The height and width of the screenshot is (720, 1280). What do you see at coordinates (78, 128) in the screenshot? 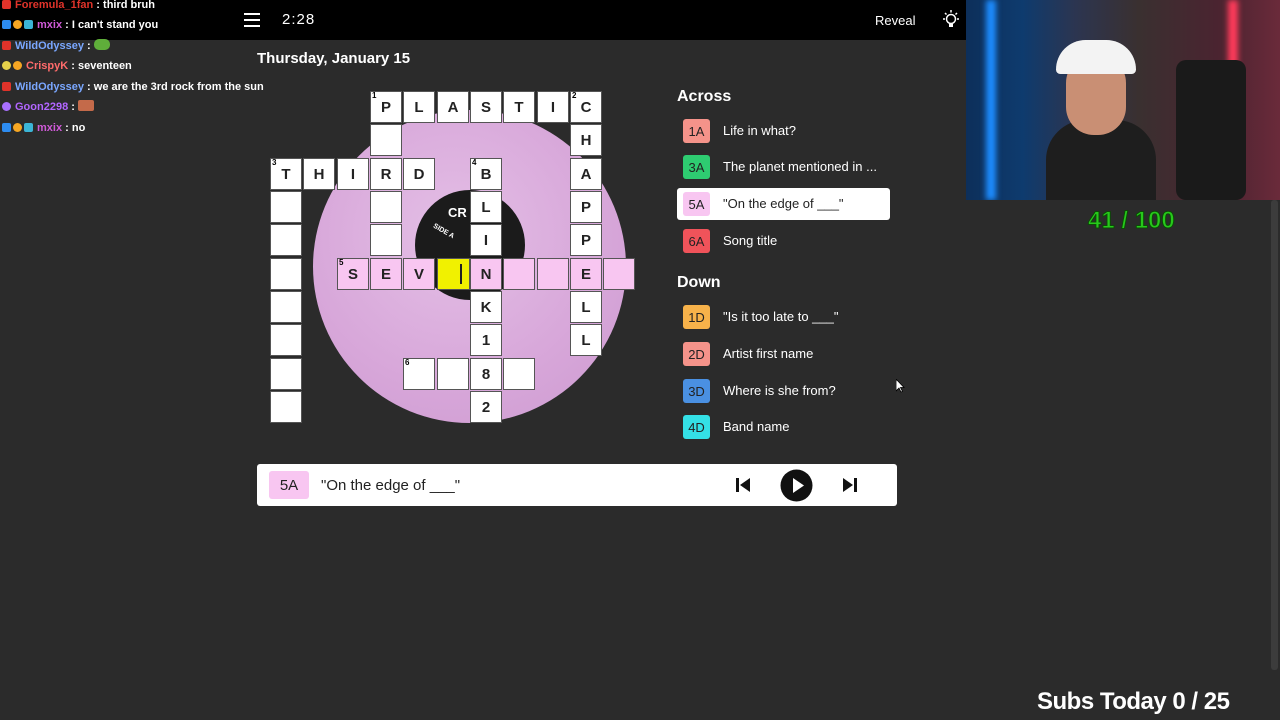
I see `chat-text: no` at bounding box center [78, 128].